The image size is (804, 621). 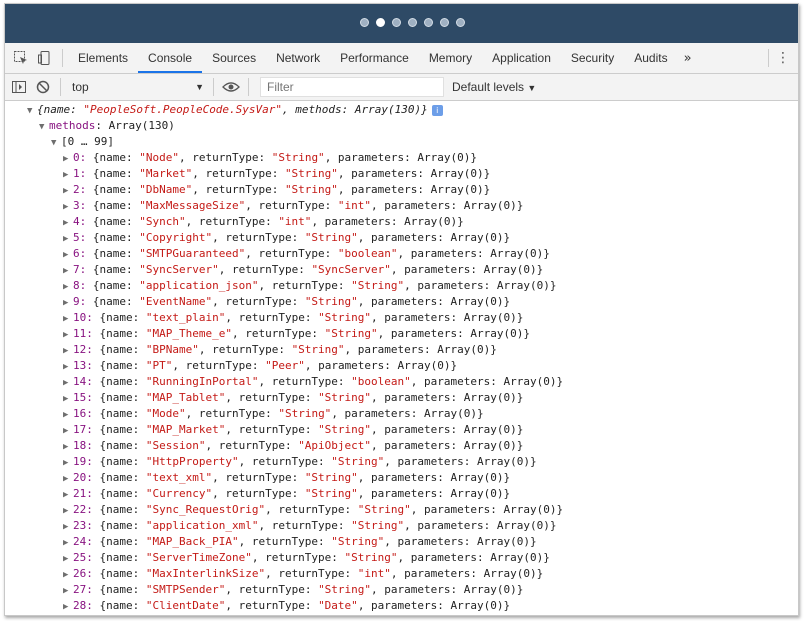 What do you see at coordinates (450, 58) in the screenshot?
I see `tab-memory: Memory` at bounding box center [450, 58].